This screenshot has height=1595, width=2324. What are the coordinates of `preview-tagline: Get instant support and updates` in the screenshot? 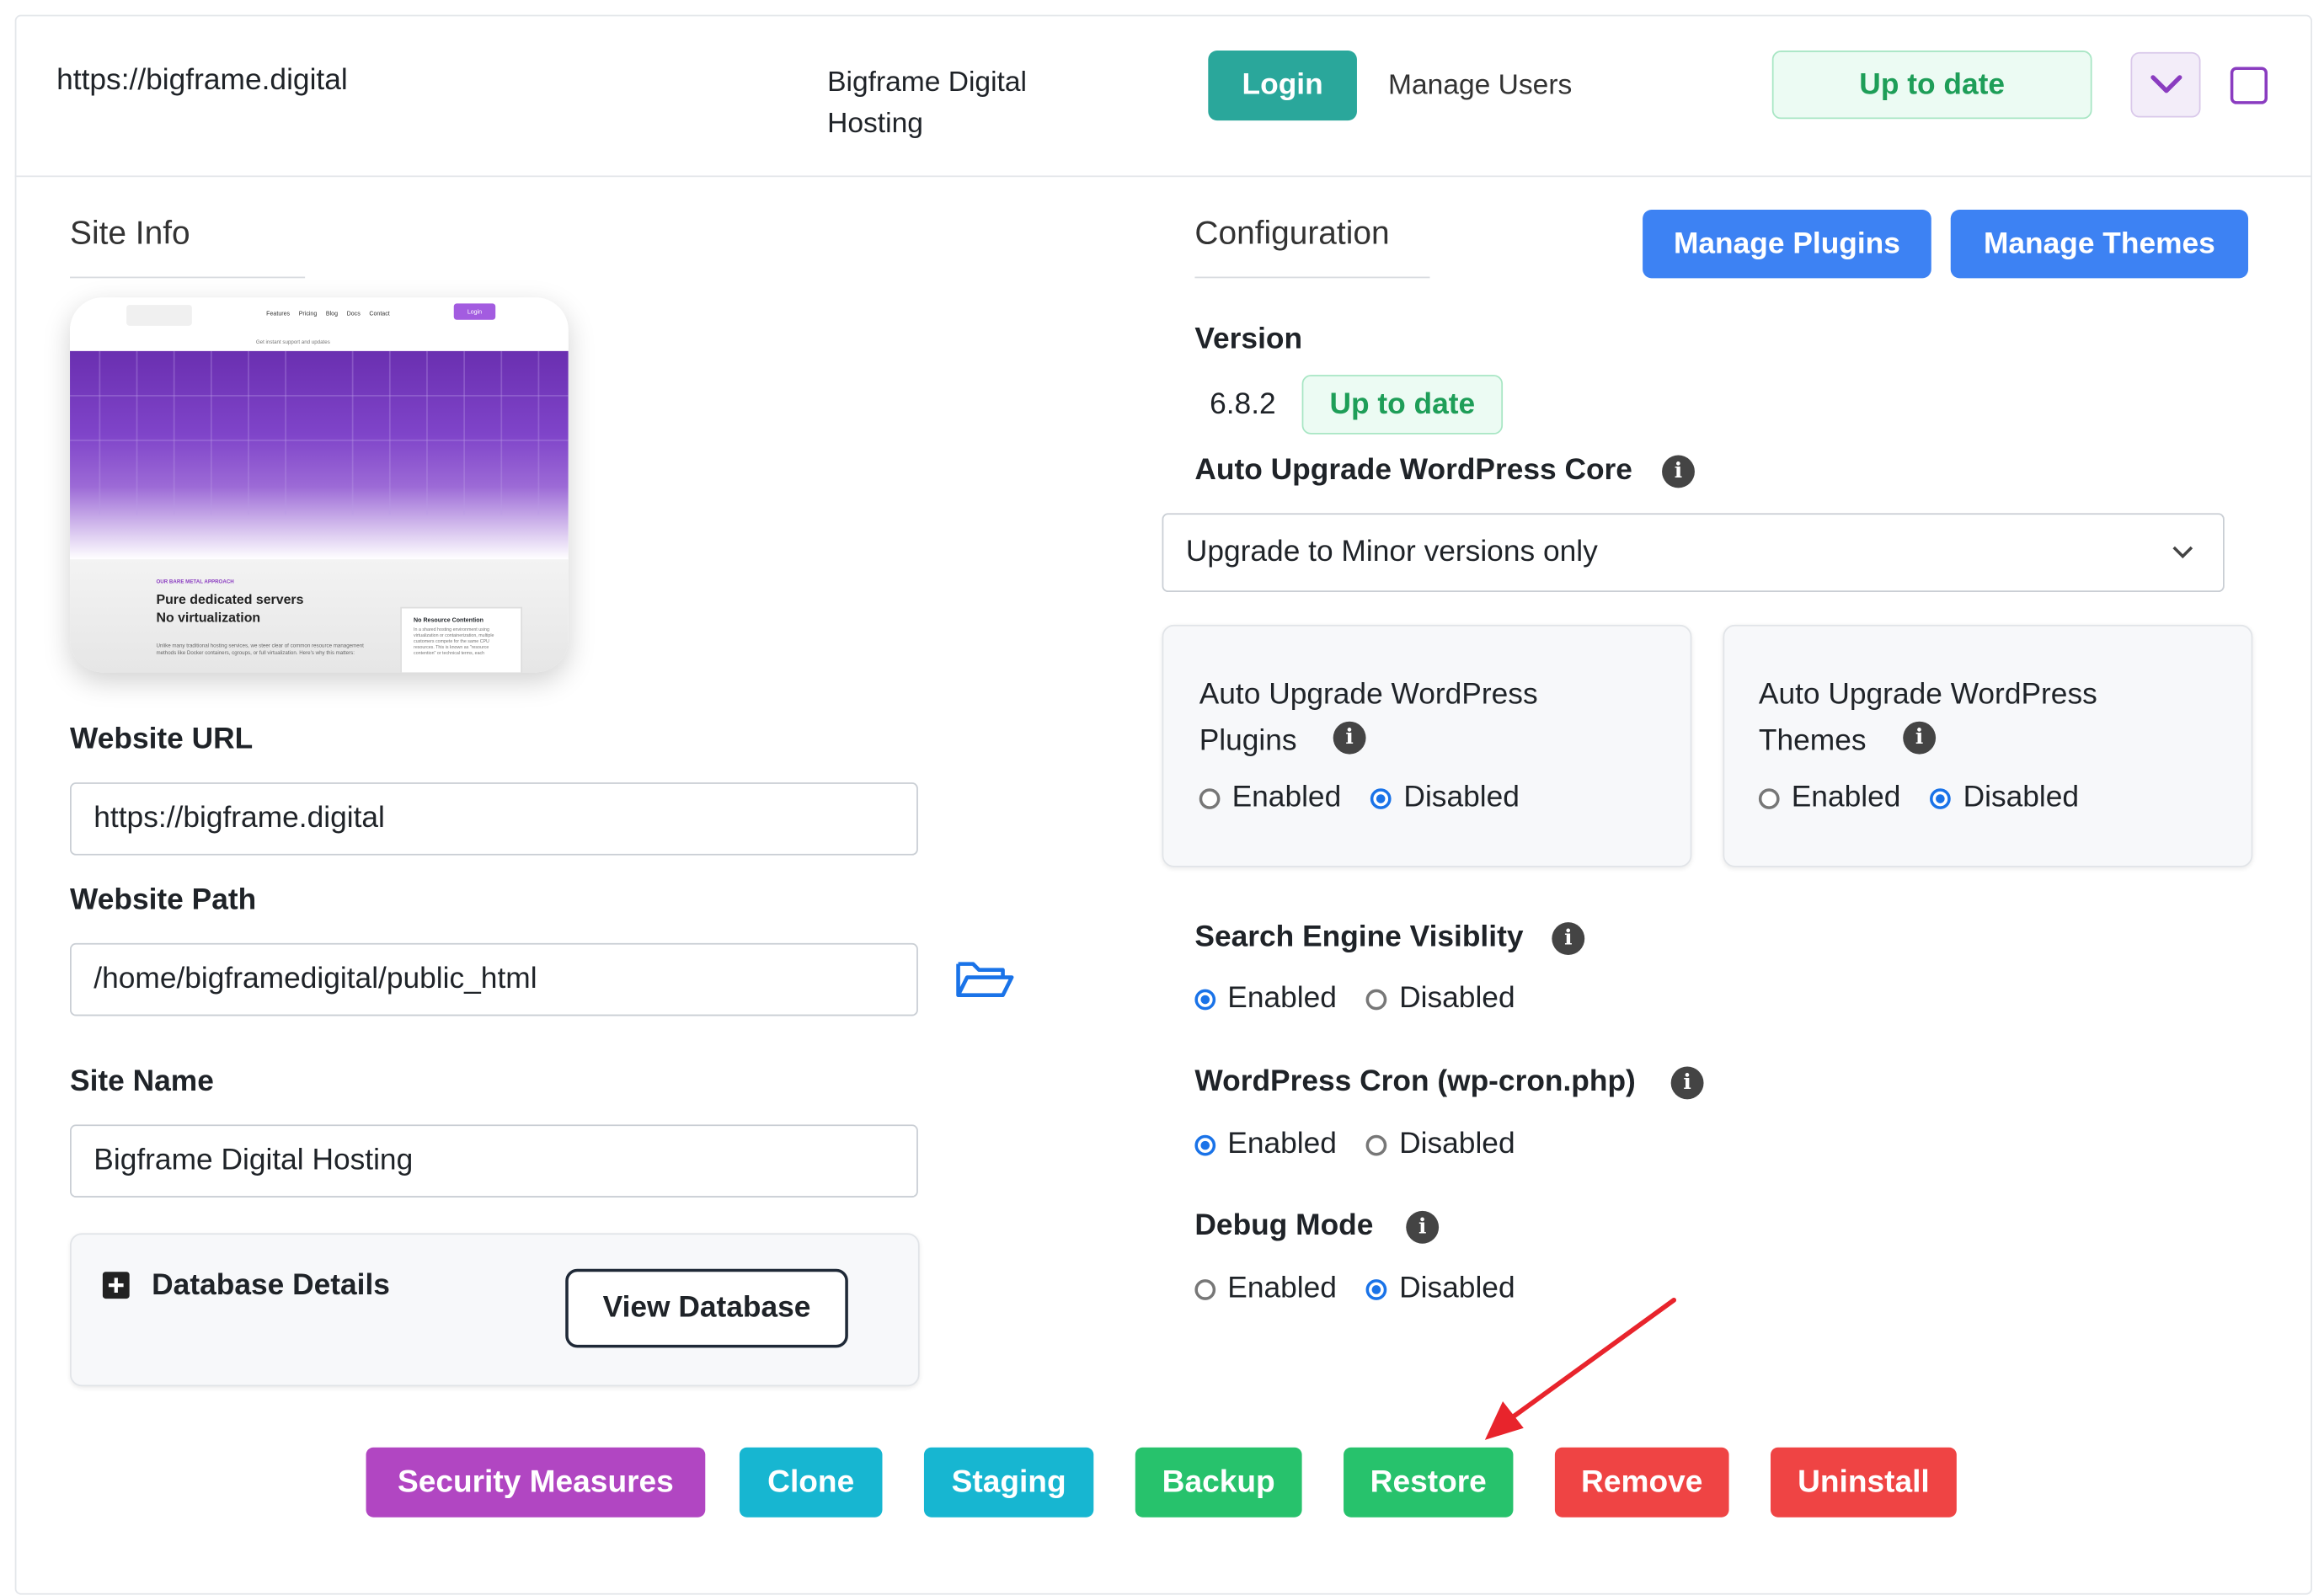 It's located at (292, 342).